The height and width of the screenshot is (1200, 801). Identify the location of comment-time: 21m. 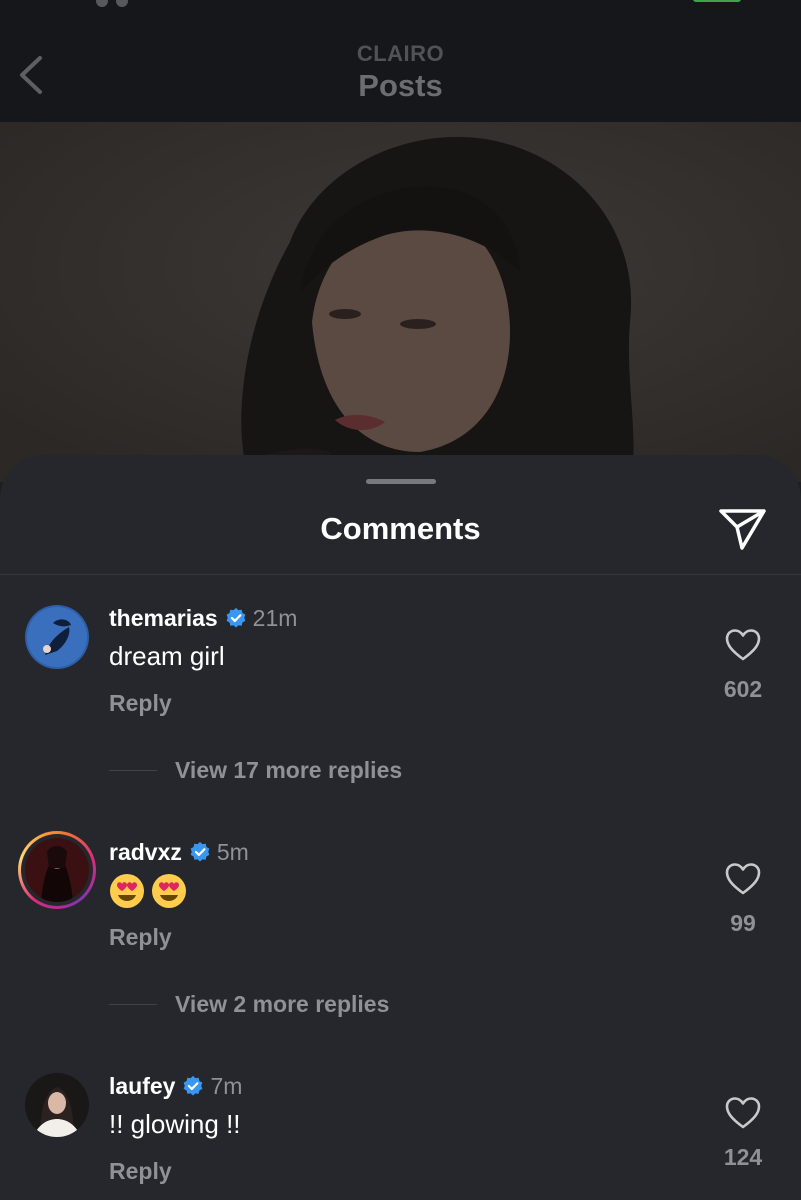
(275, 617).